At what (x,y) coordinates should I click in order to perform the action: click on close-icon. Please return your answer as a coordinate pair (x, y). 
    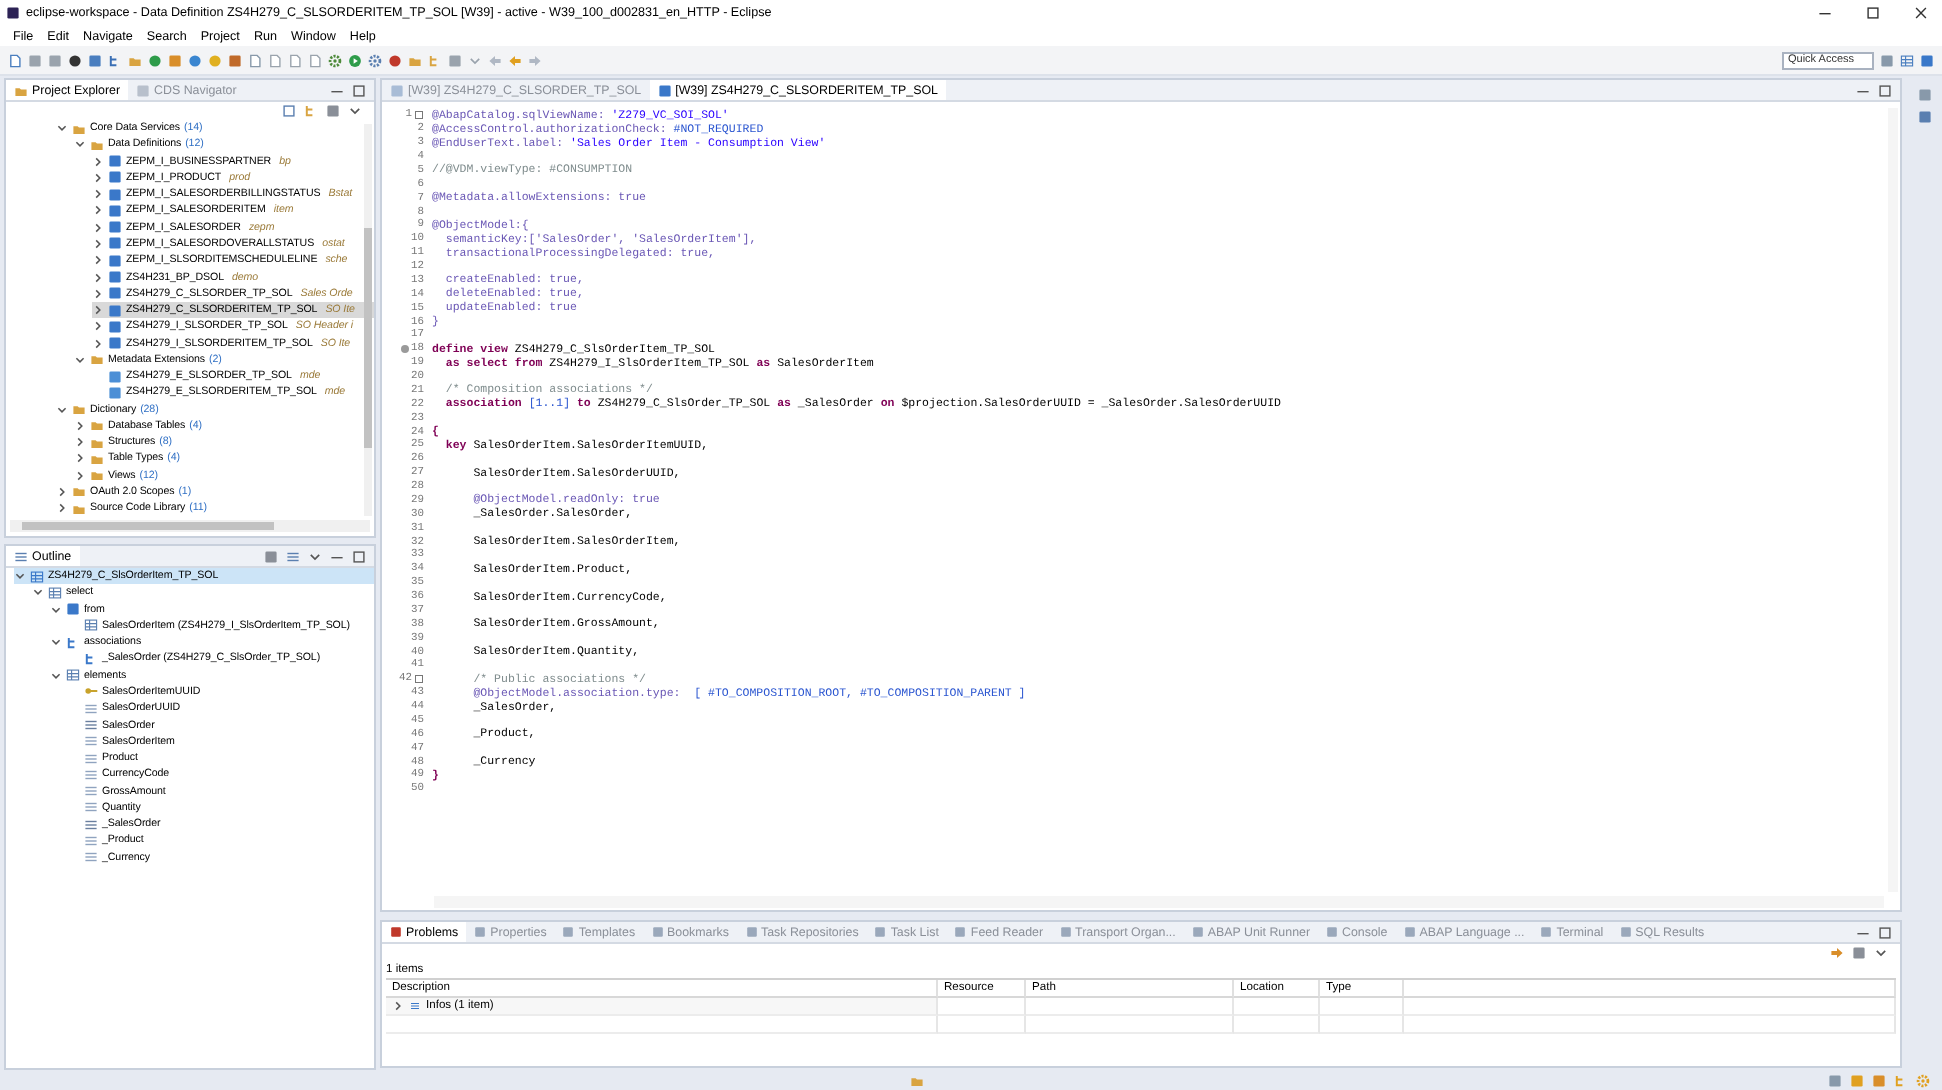
    Looking at the image, I should click on (1921, 13).